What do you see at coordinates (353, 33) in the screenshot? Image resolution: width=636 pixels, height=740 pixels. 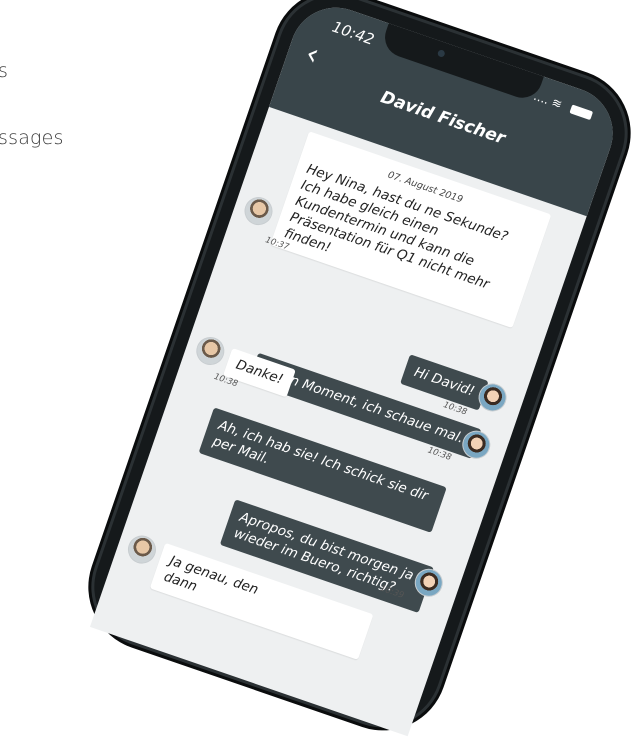 I see `status-time: 10:42` at bounding box center [353, 33].